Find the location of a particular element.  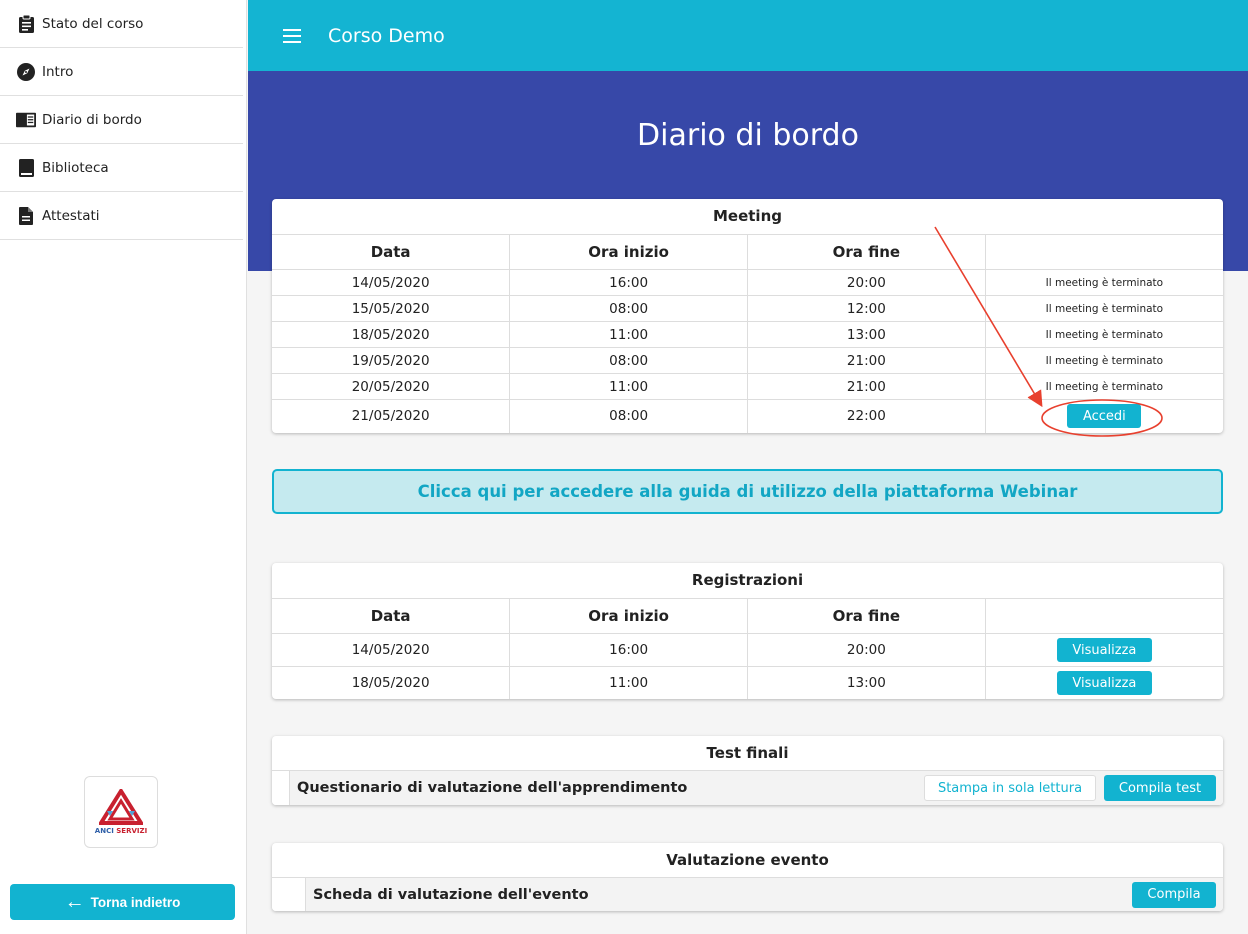

book-open-icon is located at coordinates (26, 120).